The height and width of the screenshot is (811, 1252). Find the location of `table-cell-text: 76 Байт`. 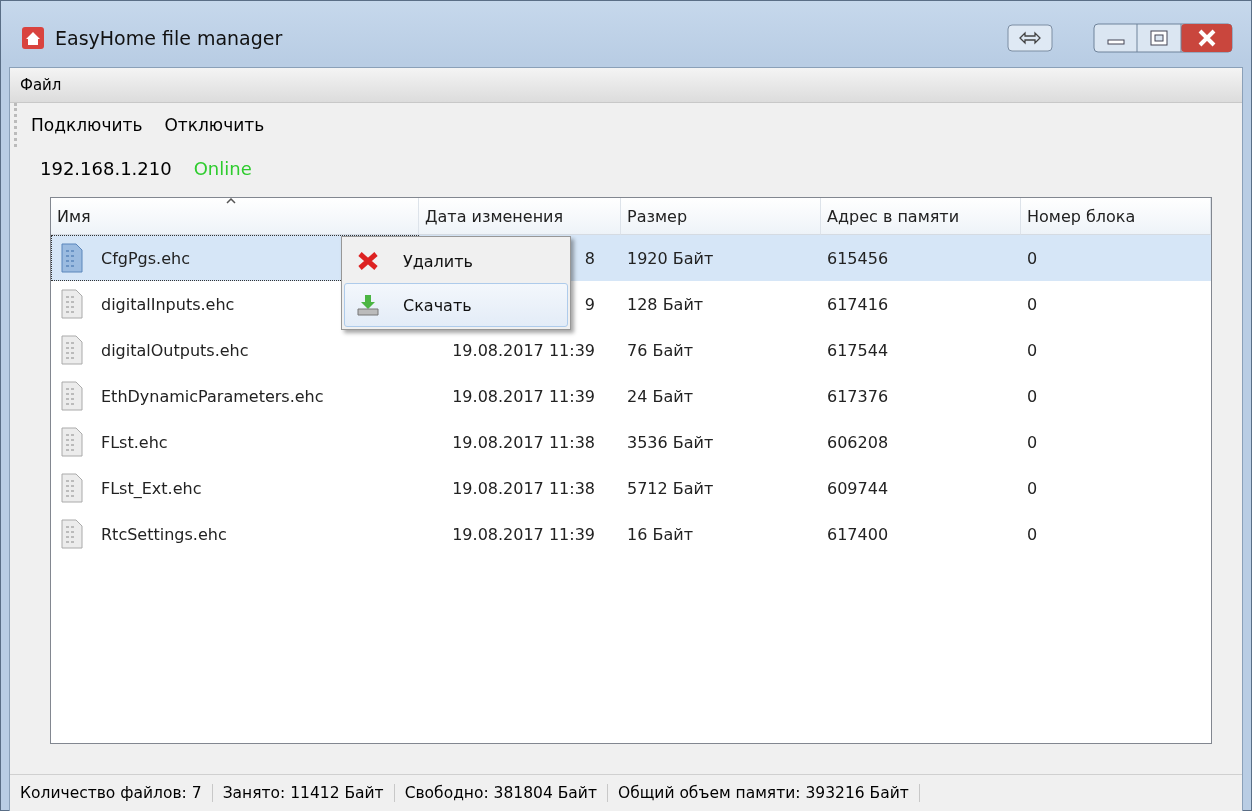

table-cell-text: 76 Байт is located at coordinates (660, 350).